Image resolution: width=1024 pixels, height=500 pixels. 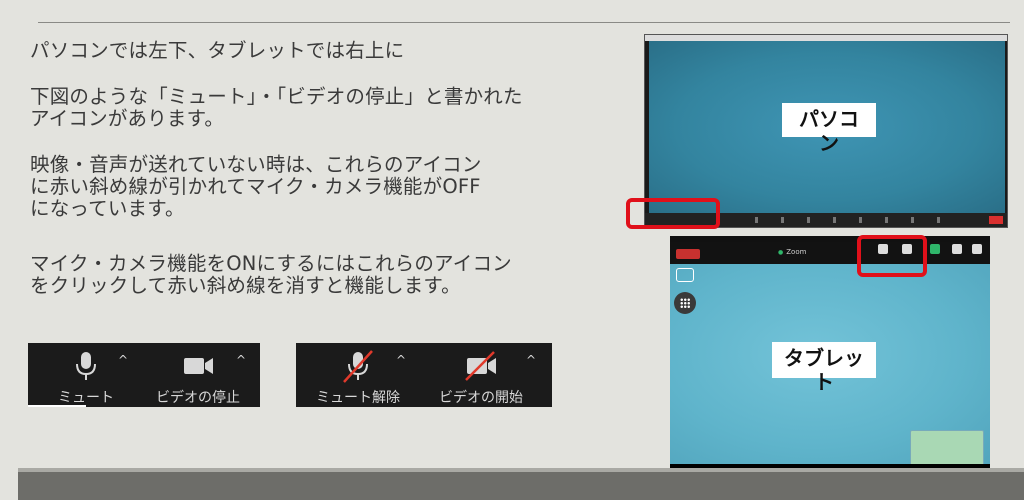 I want to click on top-divider, so click(x=524, y=22).